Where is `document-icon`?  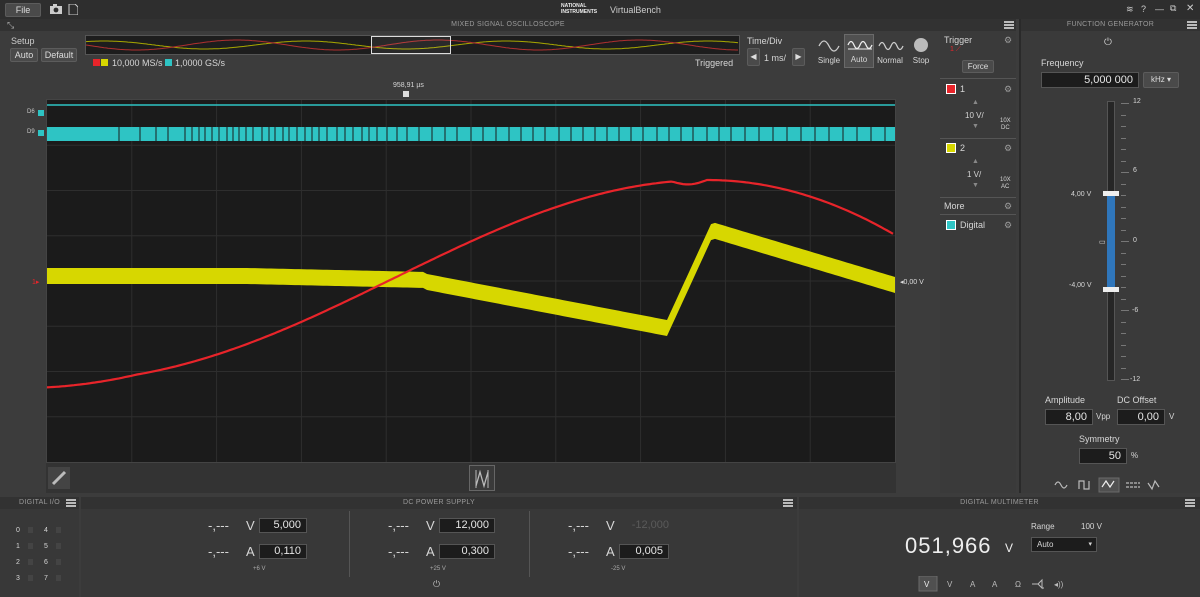
document-icon is located at coordinates (73, 9).